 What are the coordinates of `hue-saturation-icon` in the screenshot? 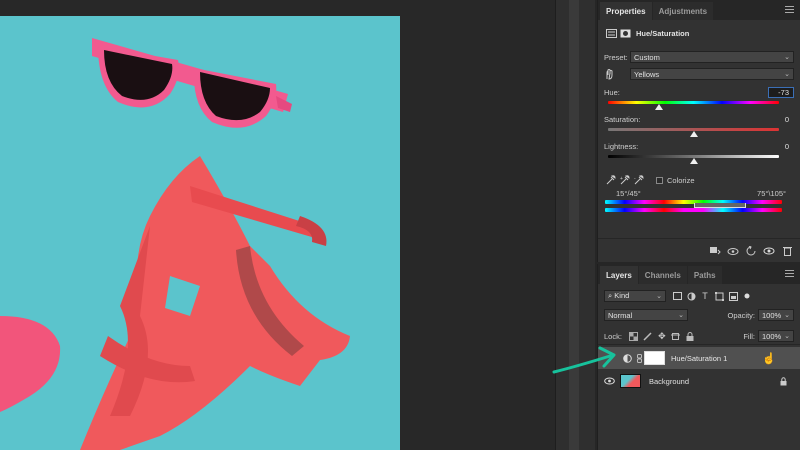 It's located at (611, 33).